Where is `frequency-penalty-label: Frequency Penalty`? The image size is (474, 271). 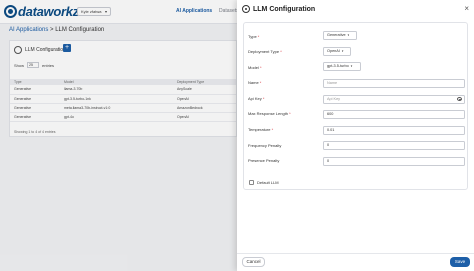 frequency-penalty-label: Frequency Penalty is located at coordinates (265, 145).